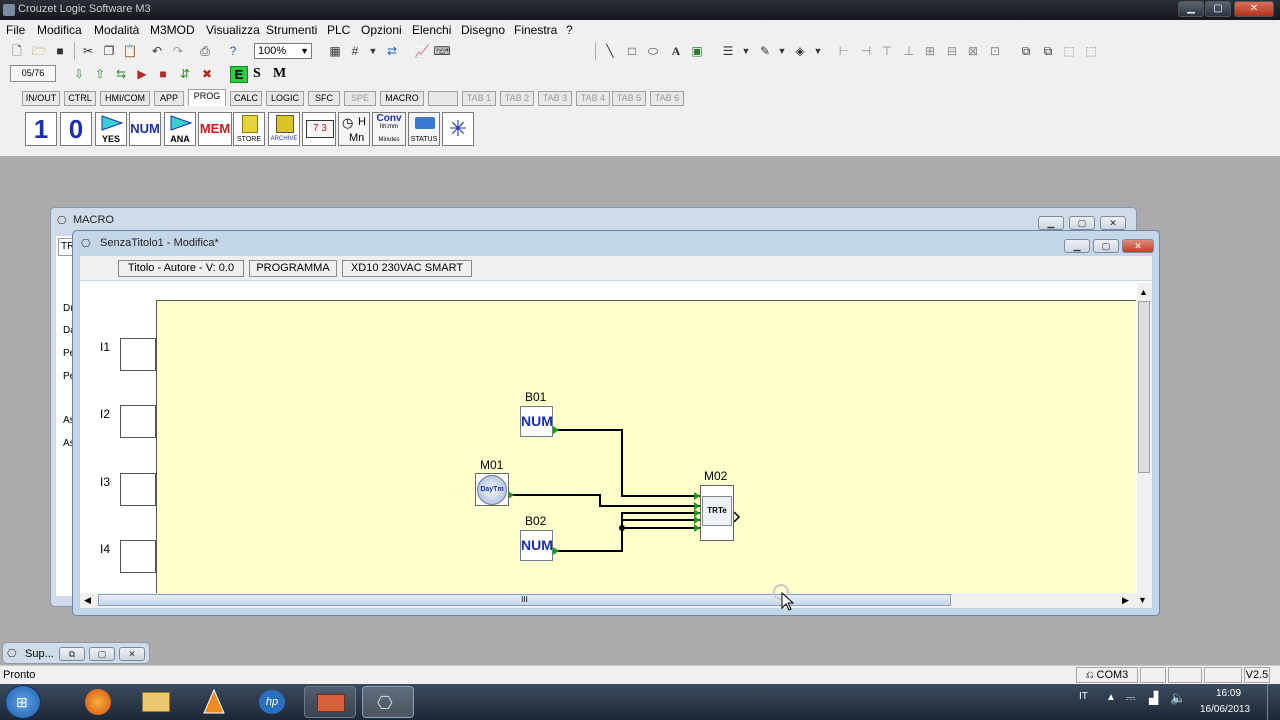  What do you see at coordinates (737, 517) in the screenshot?
I see `output-pin-m02` at bounding box center [737, 517].